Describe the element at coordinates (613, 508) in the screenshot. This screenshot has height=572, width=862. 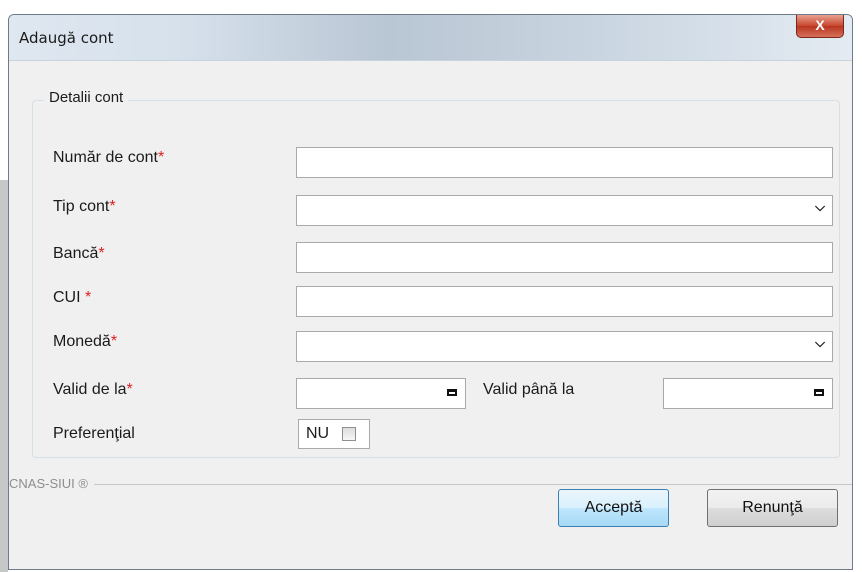
I see `accept-button: Acceptă` at that location.